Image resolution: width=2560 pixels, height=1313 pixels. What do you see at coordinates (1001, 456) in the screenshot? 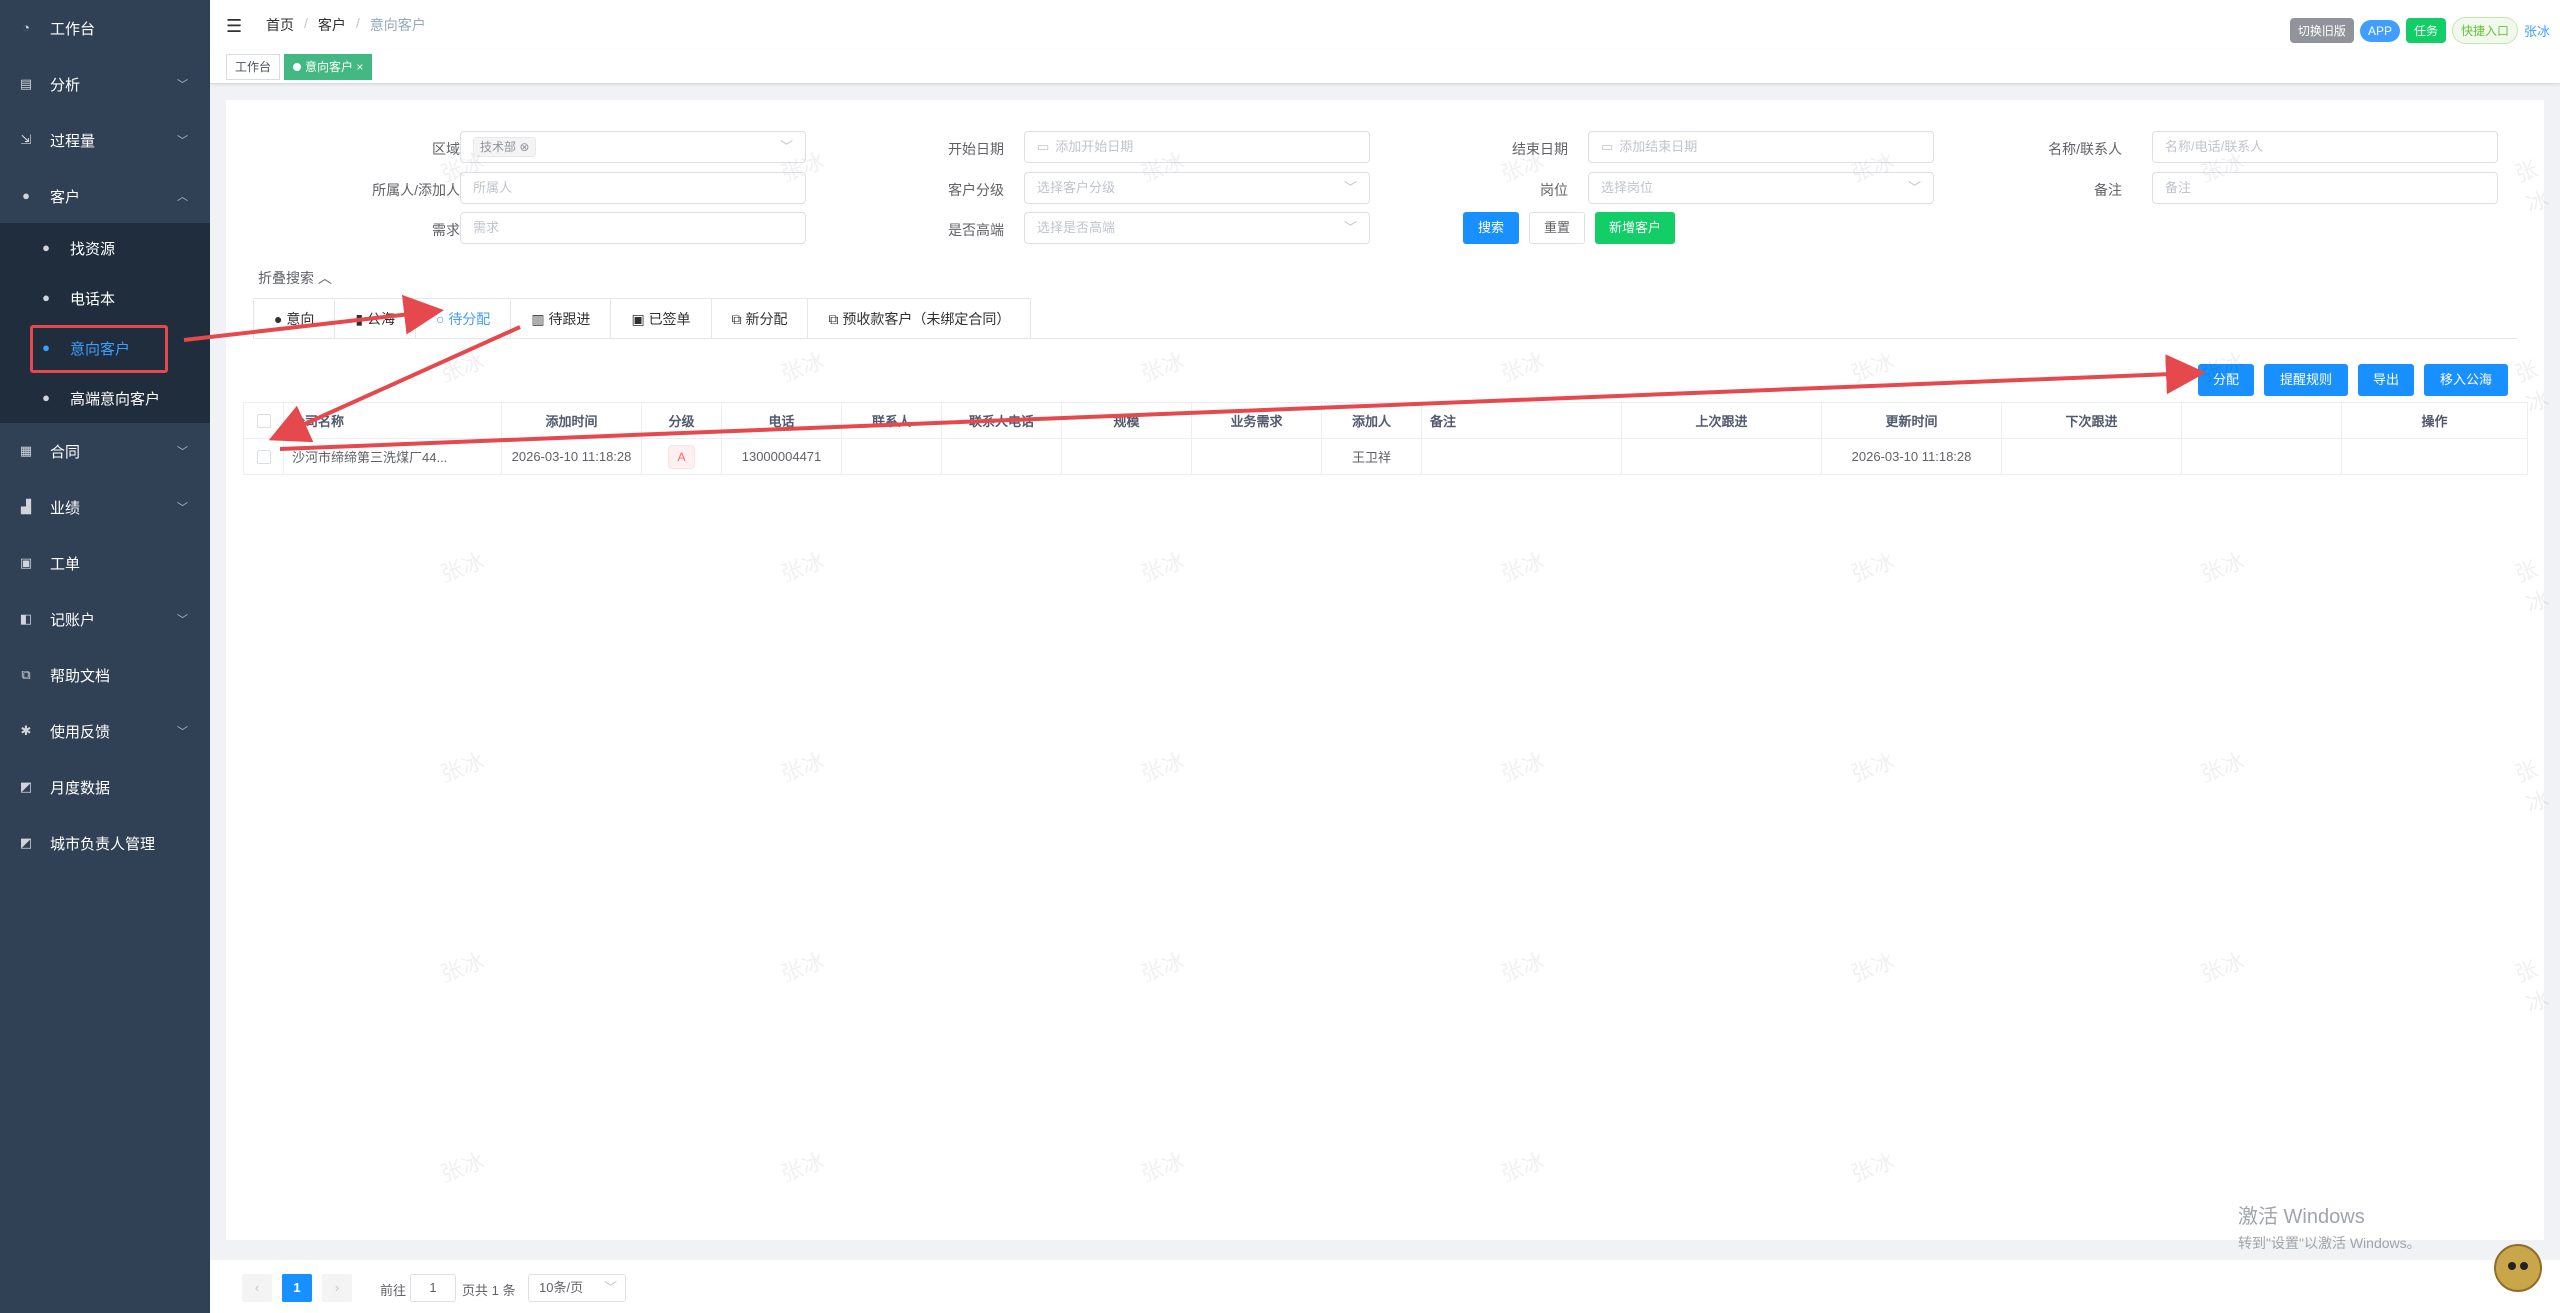
I see `contact-phone-cell` at bounding box center [1001, 456].